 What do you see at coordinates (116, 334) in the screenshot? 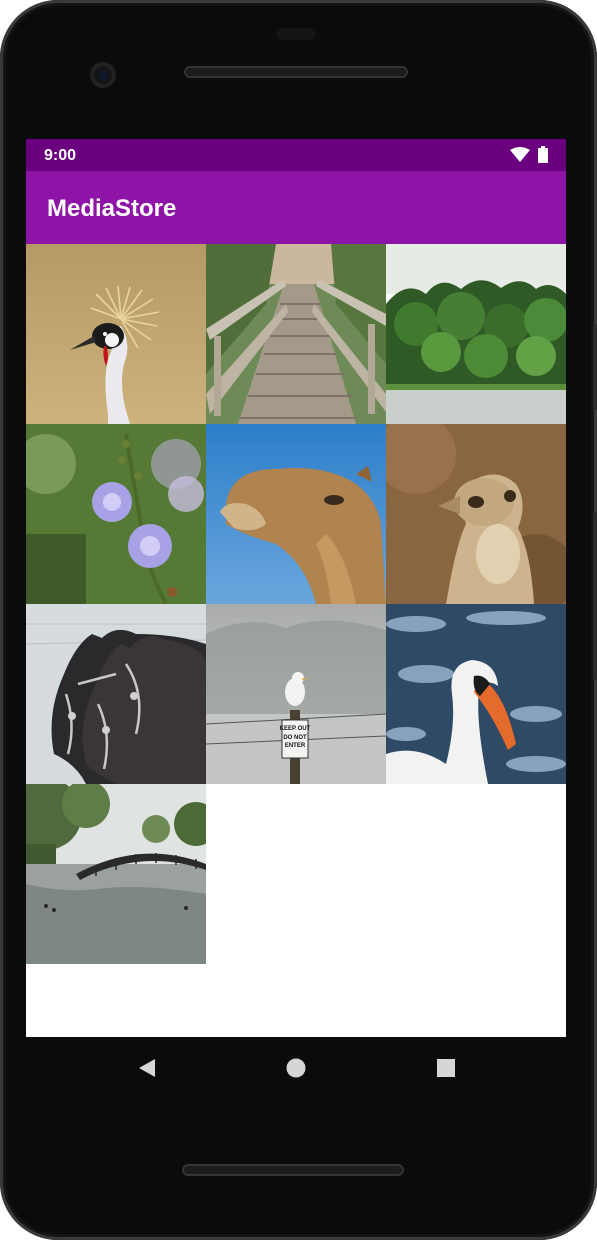
I see `gallery-image-crane` at bounding box center [116, 334].